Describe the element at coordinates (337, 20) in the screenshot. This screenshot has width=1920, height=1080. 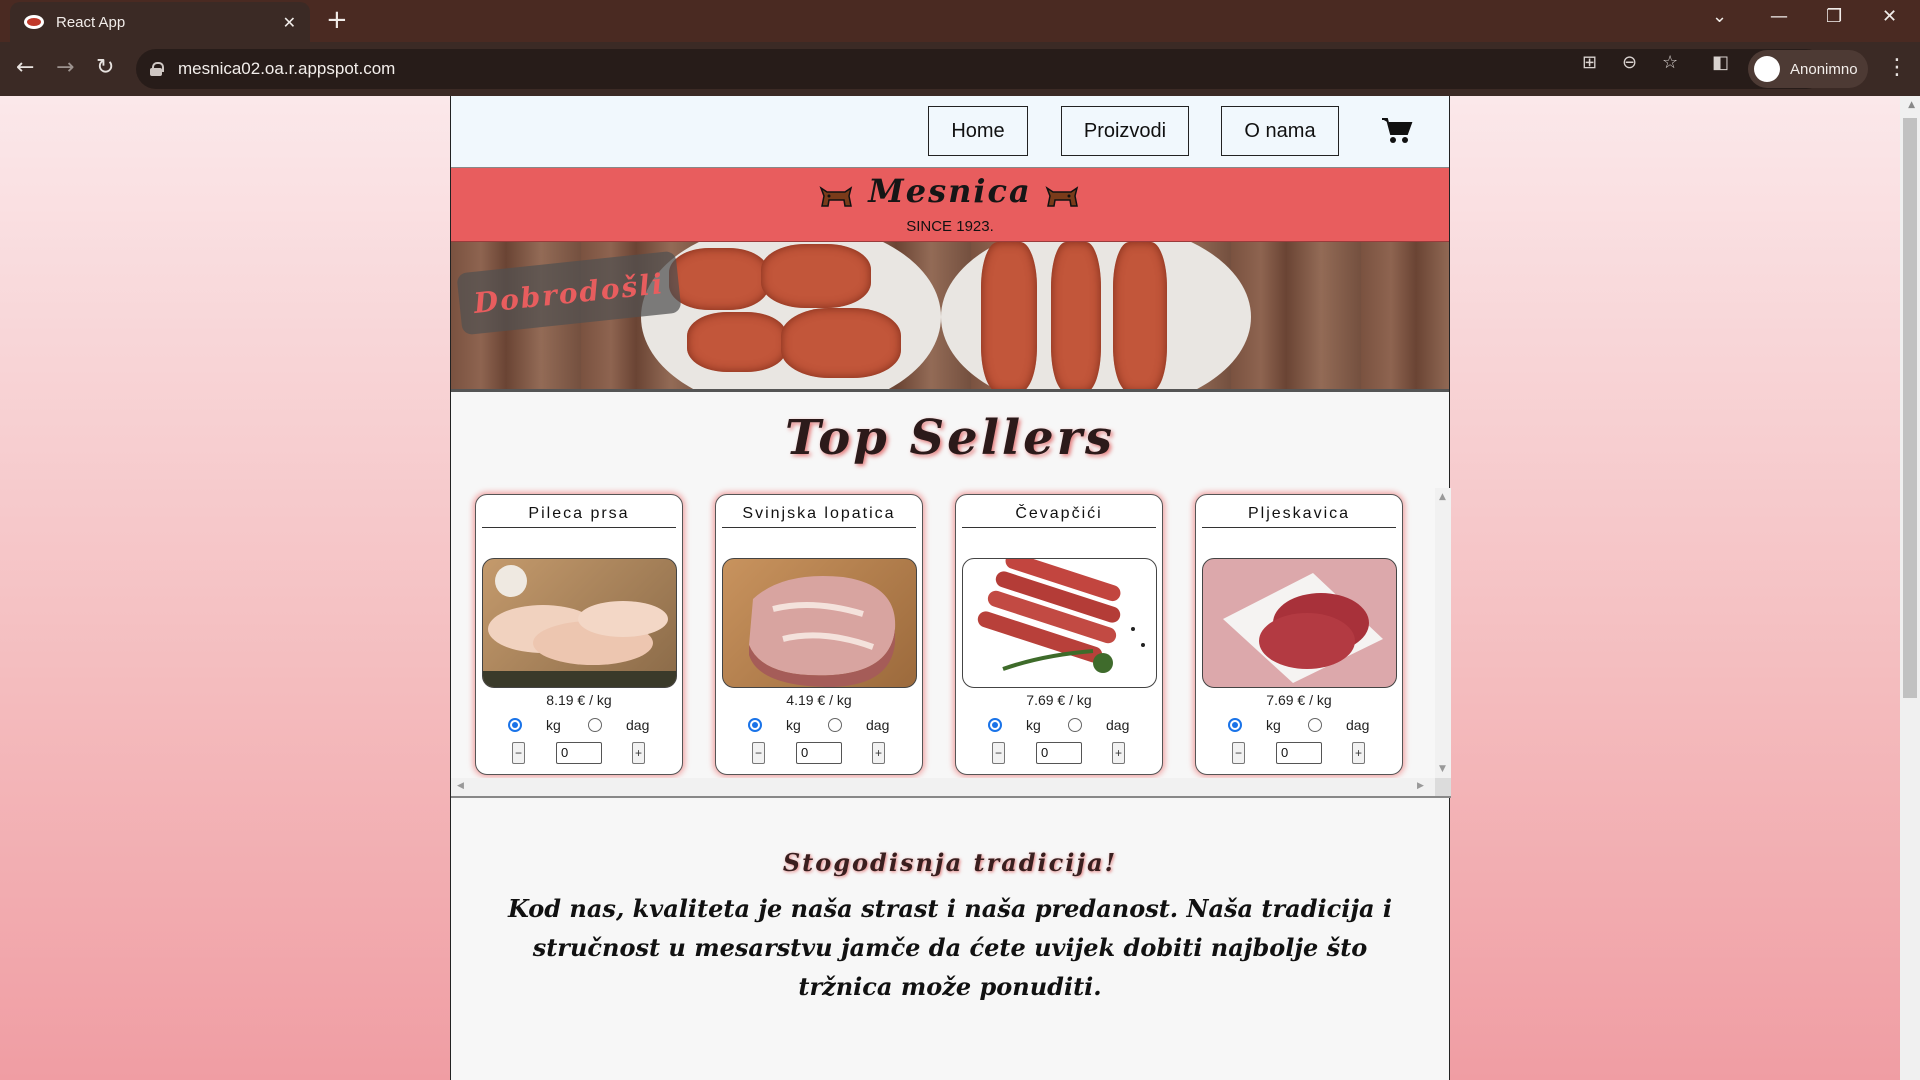
I see `new-tab-icon: +` at that location.